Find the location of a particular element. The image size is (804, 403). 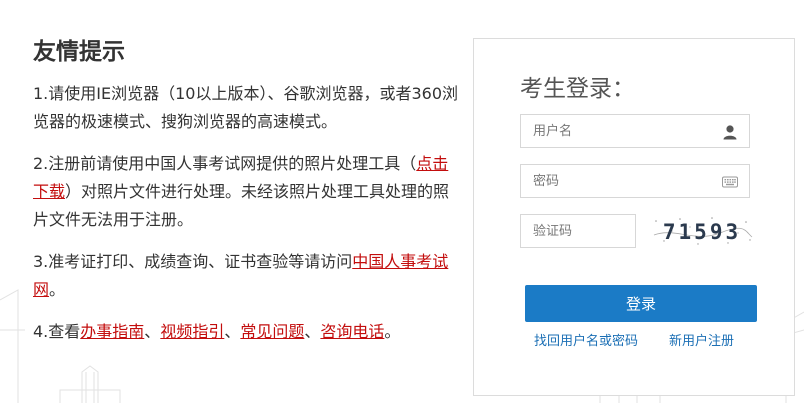

password-field is located at coordinates (635, 181).